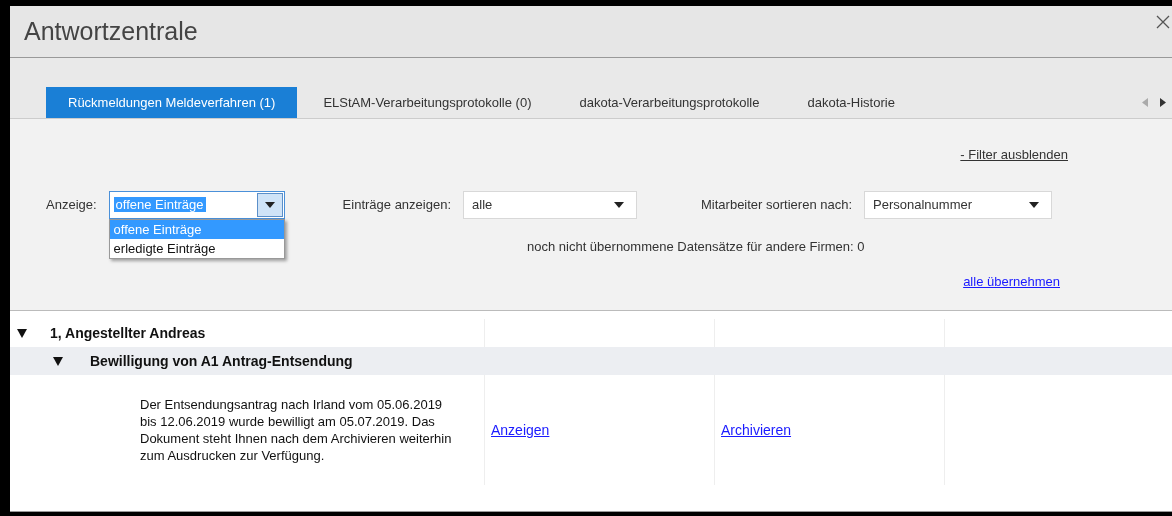  What do you see at coordinates (851, 102) in the screenshot?
I see `tab: dakota-Historie` at bounding box center [851, 102].